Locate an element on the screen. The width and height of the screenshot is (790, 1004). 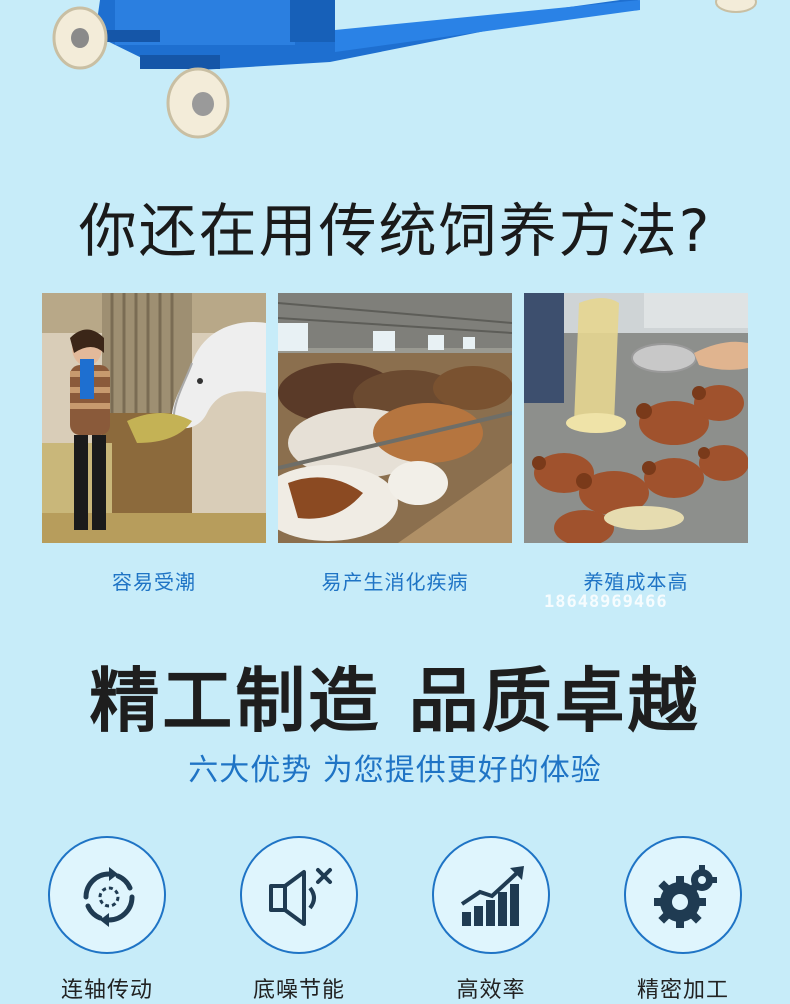
caption-dampness: 容易受潮 is located at coordinates (154, 582).